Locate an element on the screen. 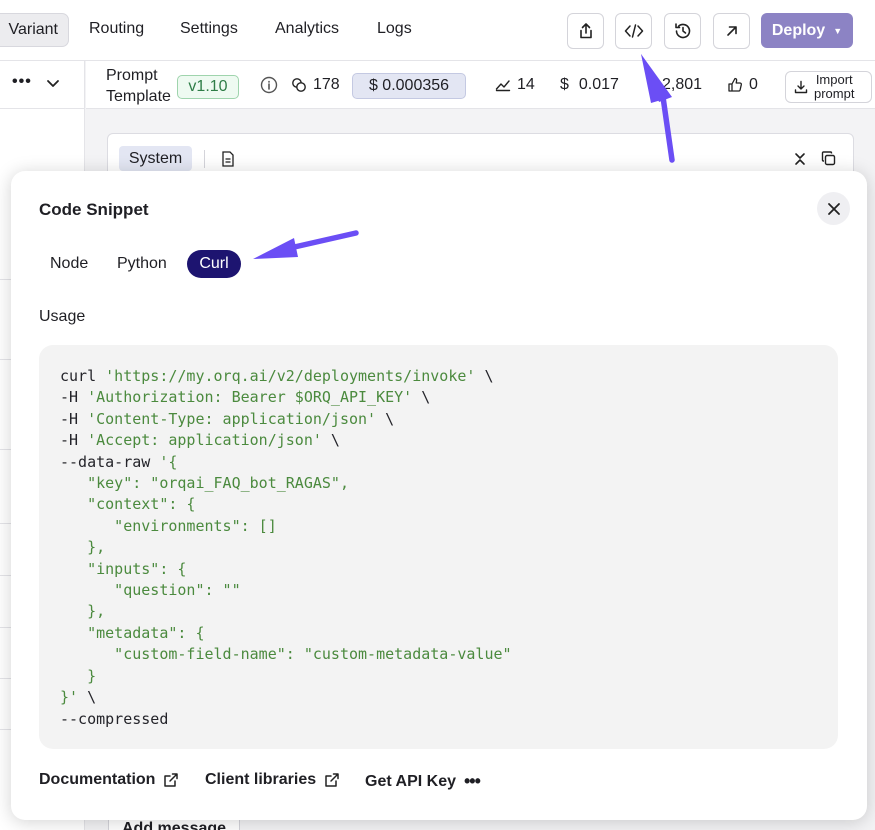 Image resolution: width=875 pixels, height=830 pixels. prompt-template-label: Prompt Template is located at coordinates (138, 86).